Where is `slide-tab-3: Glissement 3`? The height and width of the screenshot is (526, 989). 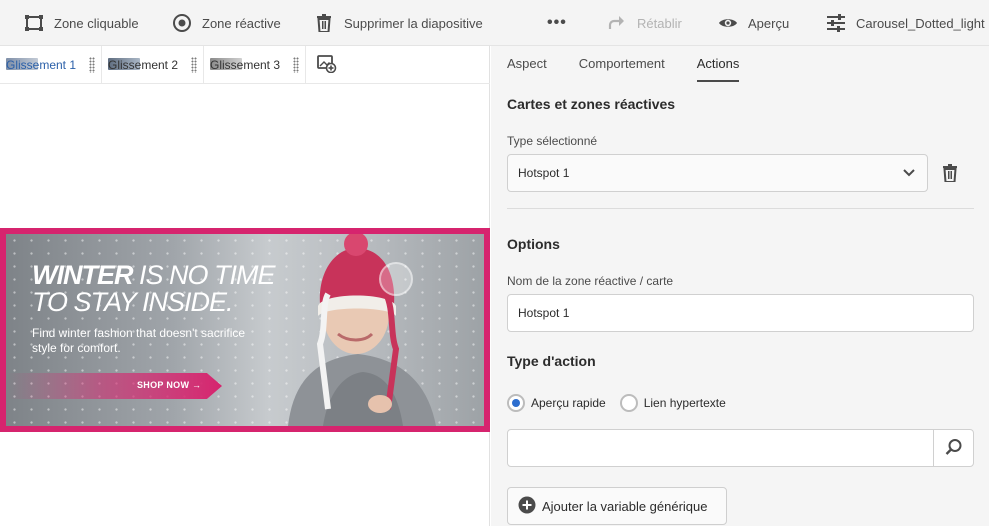
slide-tab-3: Glissement 3 is located at coordinates (255, 65).